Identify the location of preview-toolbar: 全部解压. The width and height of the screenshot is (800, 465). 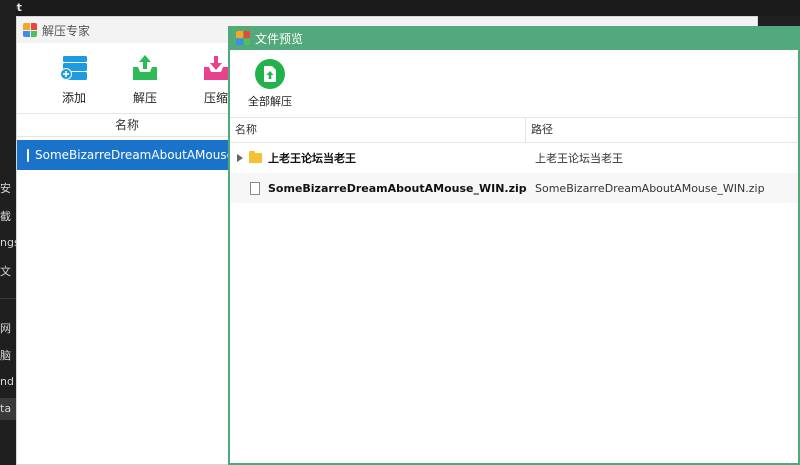
(514, 83).